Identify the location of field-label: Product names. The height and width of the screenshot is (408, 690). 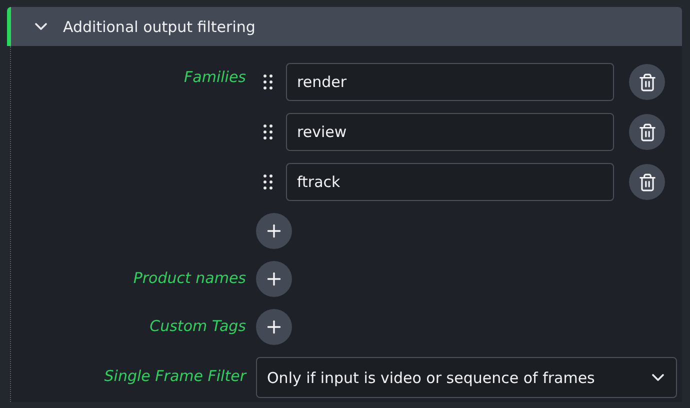
(189, 278).